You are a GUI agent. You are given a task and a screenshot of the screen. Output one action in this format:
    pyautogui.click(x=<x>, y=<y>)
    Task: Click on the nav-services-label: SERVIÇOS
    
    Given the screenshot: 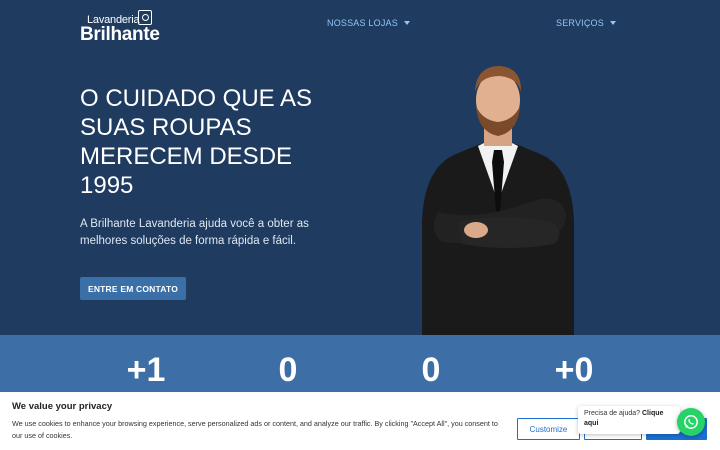 What is the action you would take?
    pyautogui.click(x=580, y=23)
    